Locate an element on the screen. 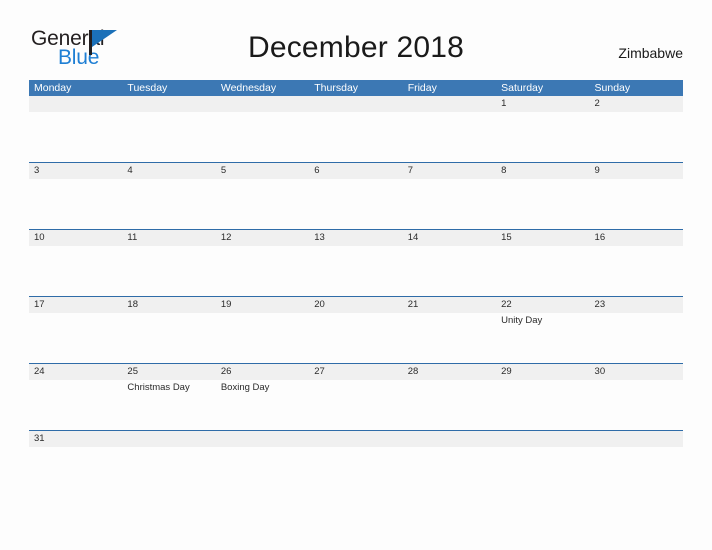 The height and width of the screenshot is (550, 712). day-number: 23 is located at coordinates (636, 305).